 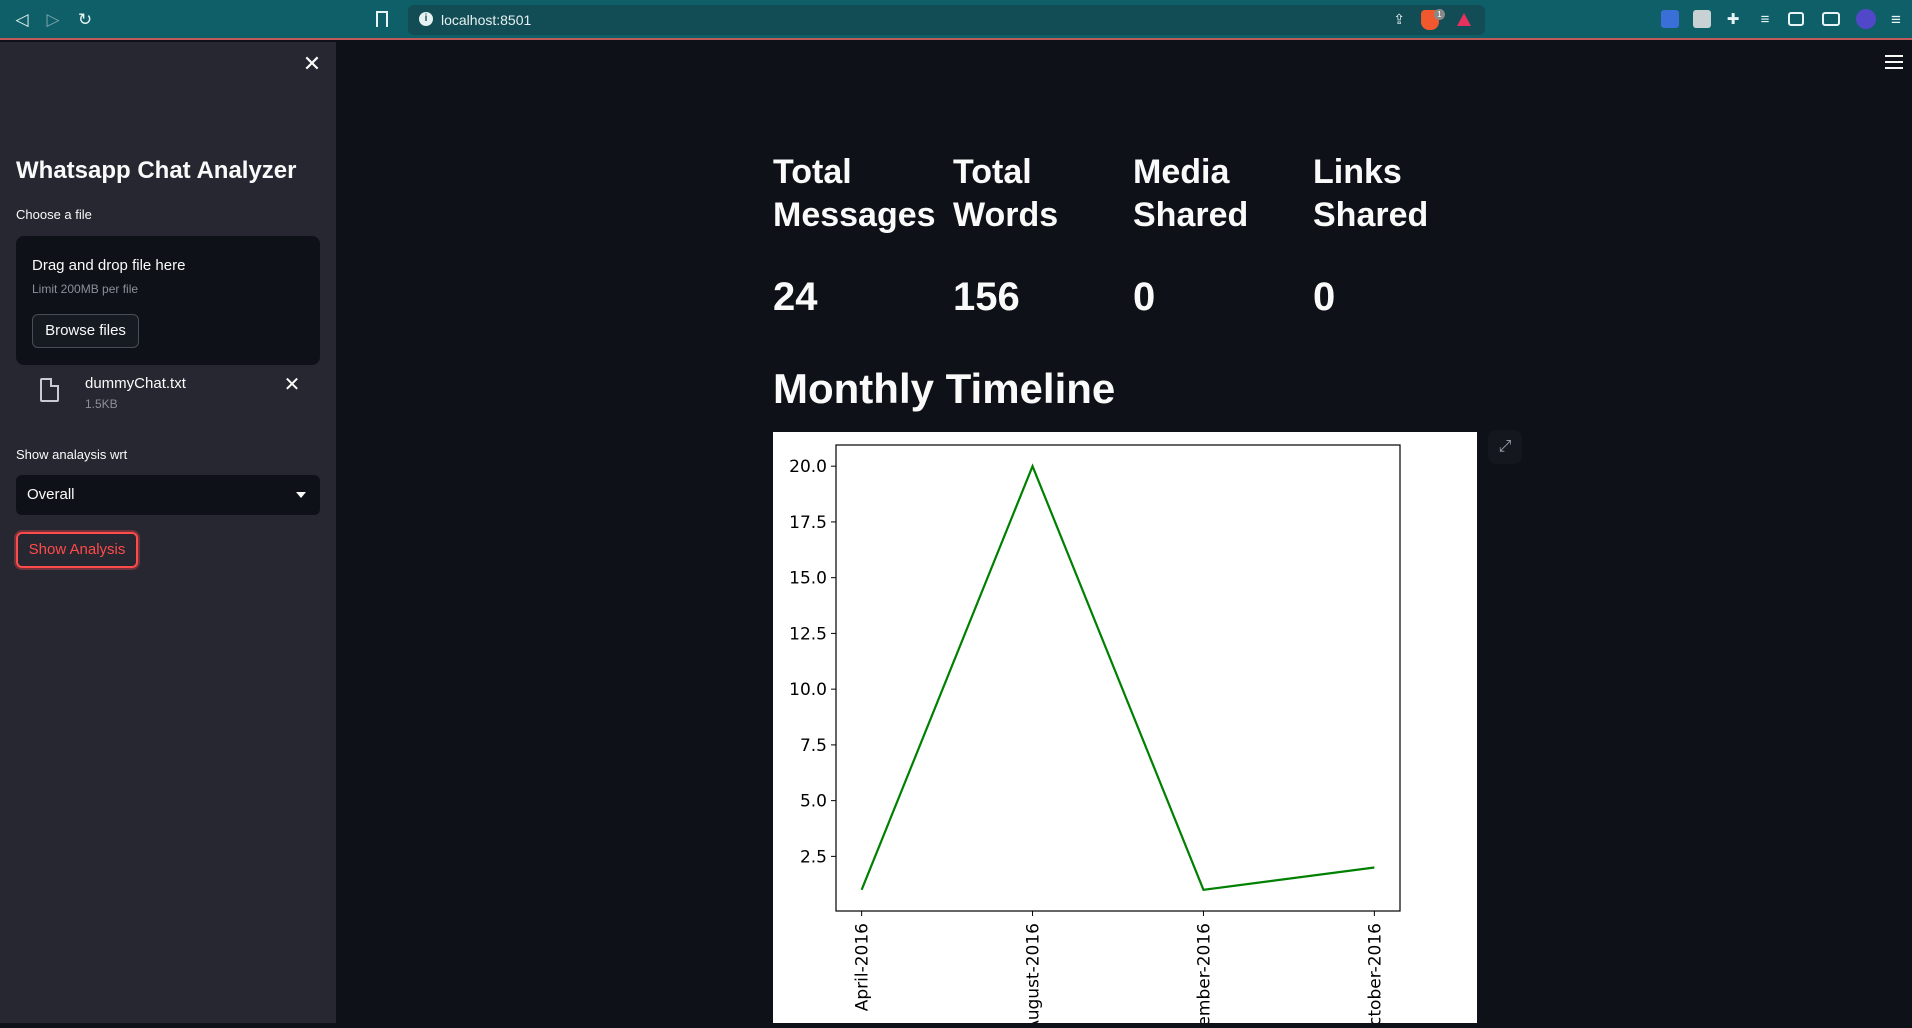 What do you see at coordinates (1399, 19) in the screenshot?
I see `share-icon: ⇪` at bounding box center [1399, 19].